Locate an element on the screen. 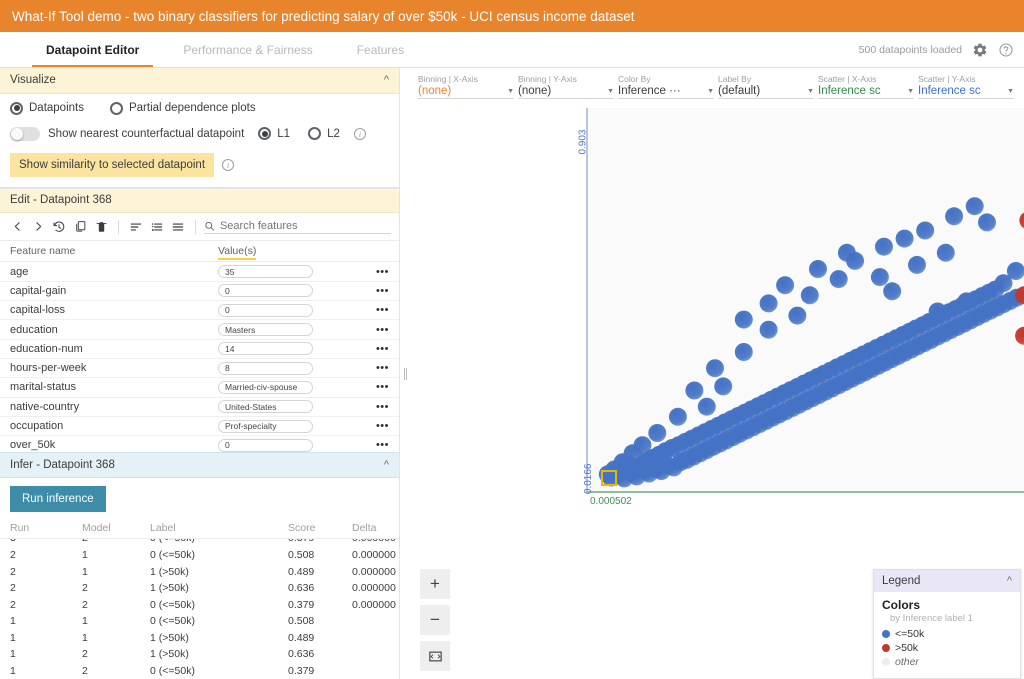 The image size is (1024, 679). reset-zoom-button is located at coordinates (435, 656).